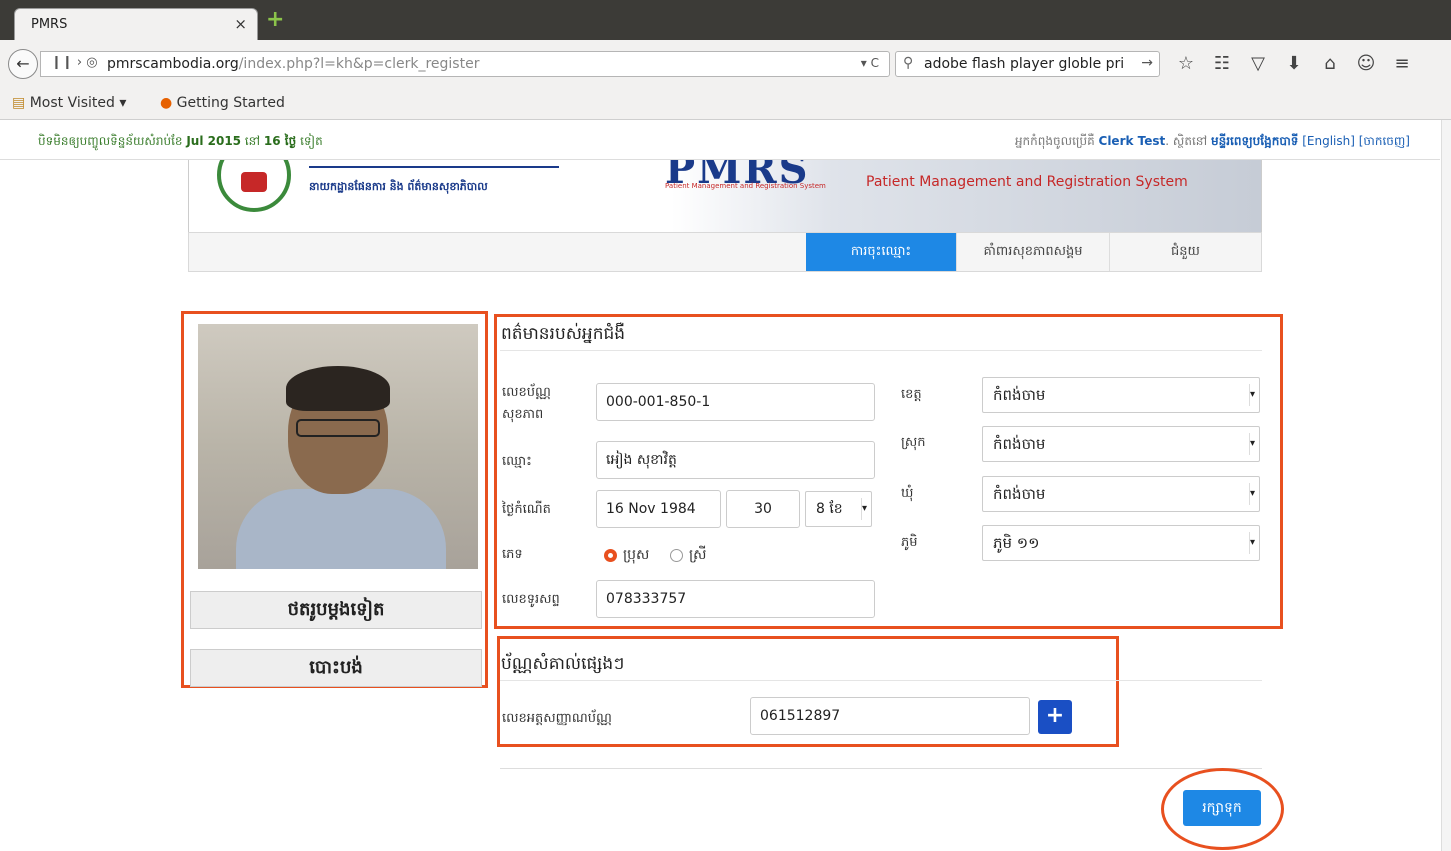 This screenshot has width=1451, height=851. I want to click on notice-text: ទៀត, so click(311, 141).